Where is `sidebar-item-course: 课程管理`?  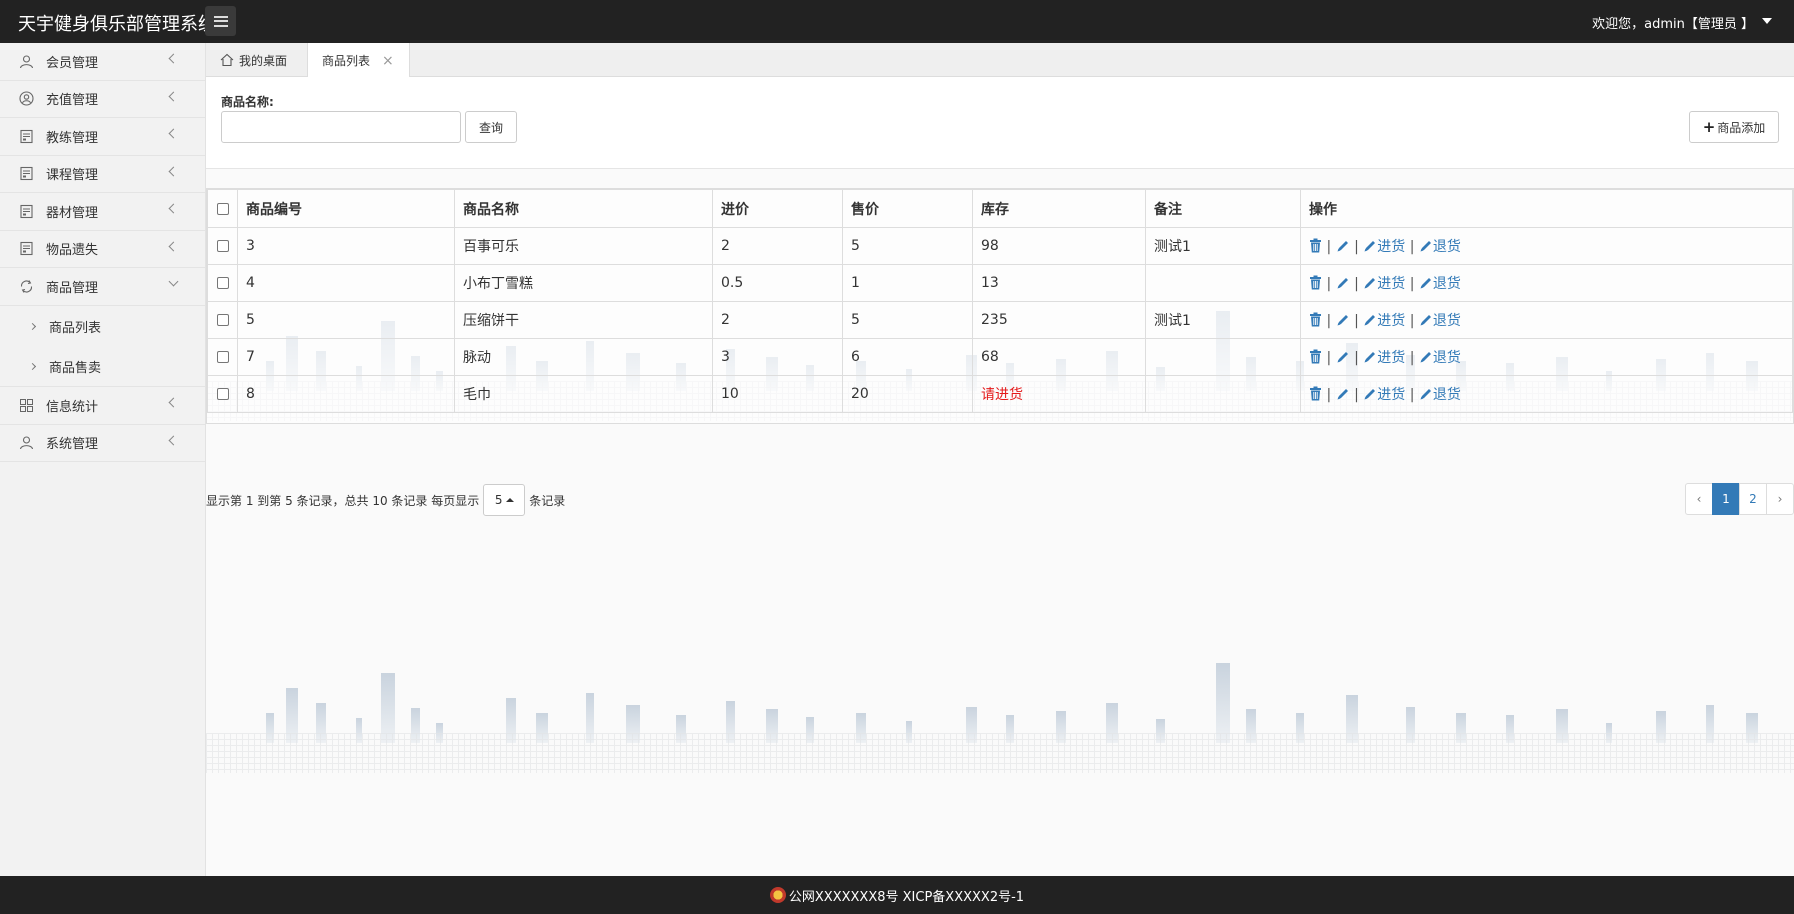 sidebar-item-course: 课程管理 is located at coordinates (102, 174).